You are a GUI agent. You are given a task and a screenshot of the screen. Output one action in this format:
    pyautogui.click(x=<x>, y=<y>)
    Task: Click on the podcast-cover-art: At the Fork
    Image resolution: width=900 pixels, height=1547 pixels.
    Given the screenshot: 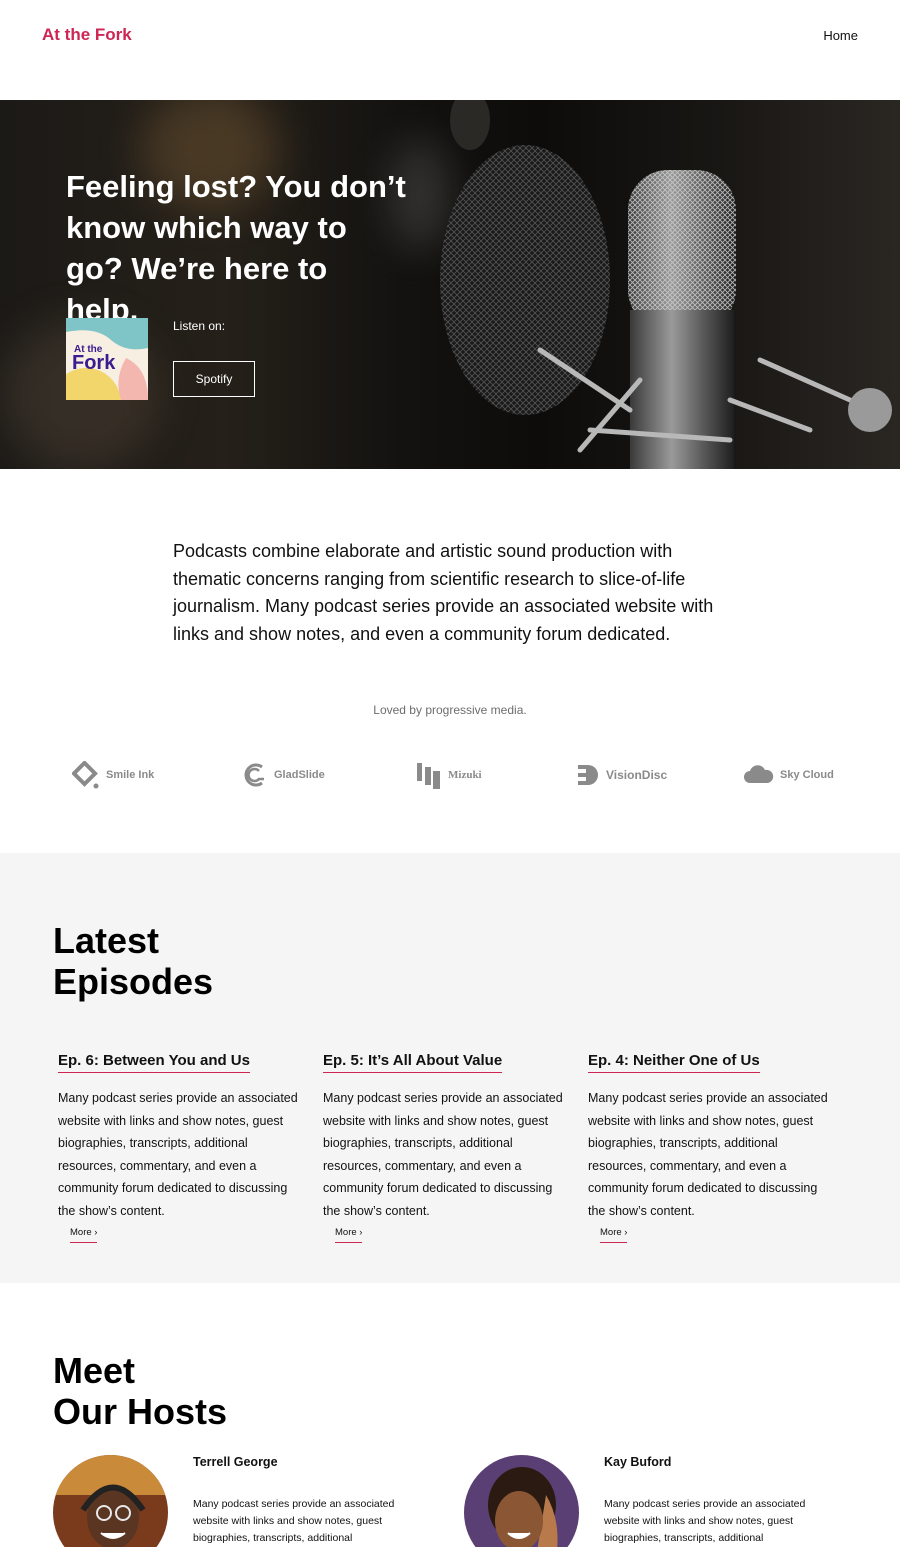 What is the action you would take?
    pyautogui.click(x=107, y=359)
    